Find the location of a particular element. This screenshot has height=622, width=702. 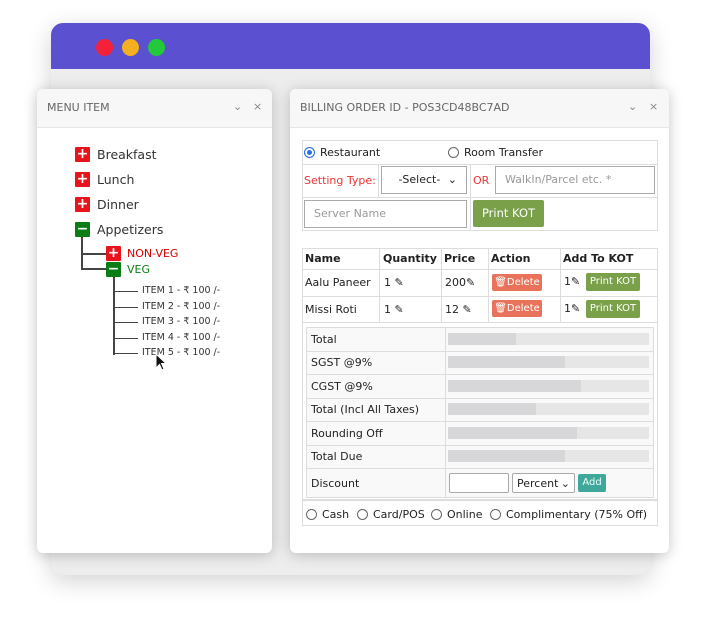

or-label: OR is located at coordinates (481, 180).